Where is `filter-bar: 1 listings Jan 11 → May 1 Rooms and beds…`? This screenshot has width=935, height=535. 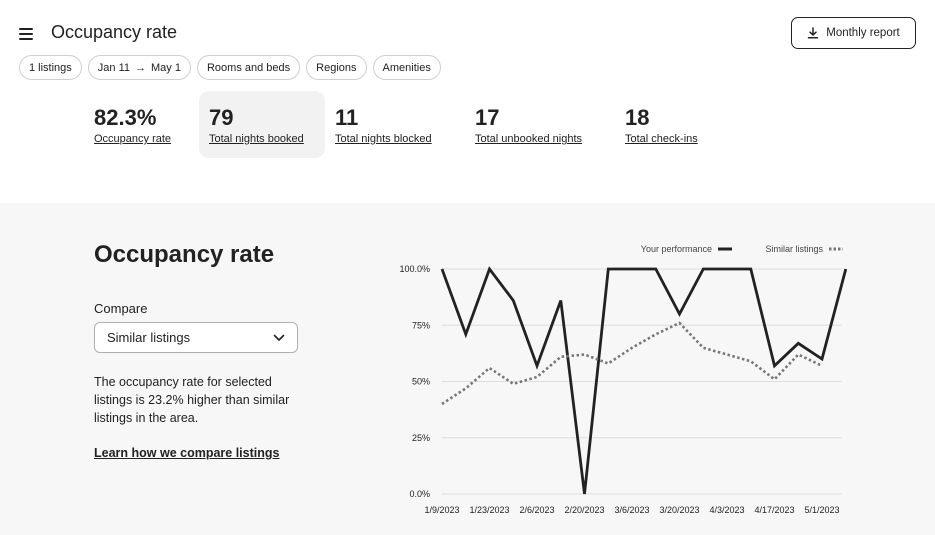
filter-bar: 1 listings Jan 11 → May 1 Rooms and beds… is located at coordinates (230, 67).